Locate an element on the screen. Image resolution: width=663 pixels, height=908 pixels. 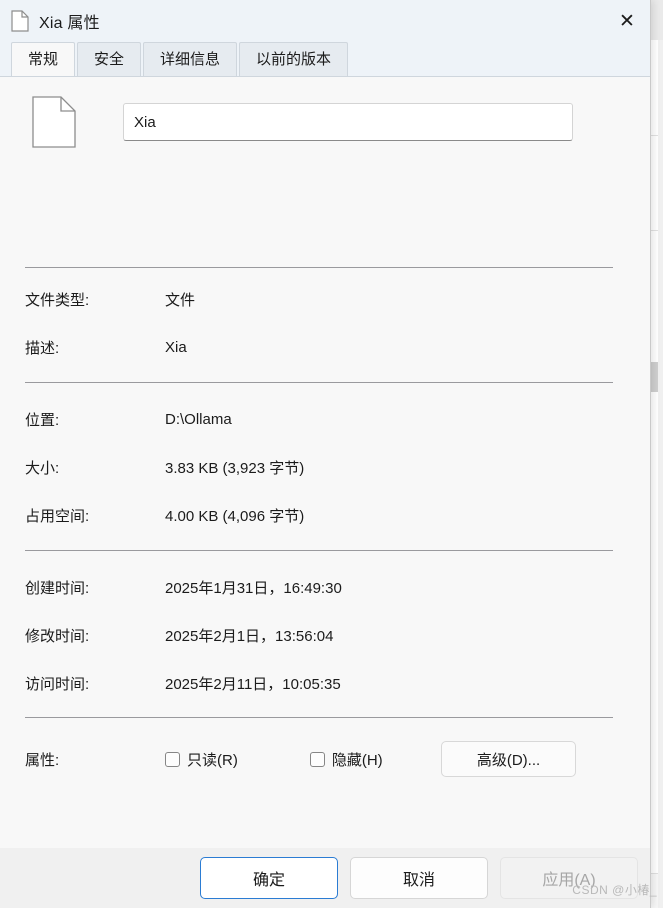
accessed-row: 访问时间: 2025年2月11日，10:05:35 is located at coordinates (183, 683).